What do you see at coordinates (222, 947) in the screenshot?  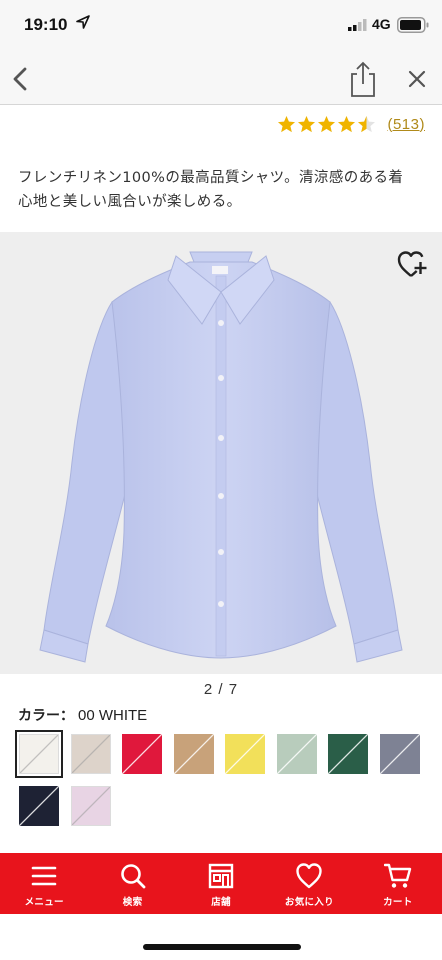 I see `home-indicator` at bounding box center [222, 947].